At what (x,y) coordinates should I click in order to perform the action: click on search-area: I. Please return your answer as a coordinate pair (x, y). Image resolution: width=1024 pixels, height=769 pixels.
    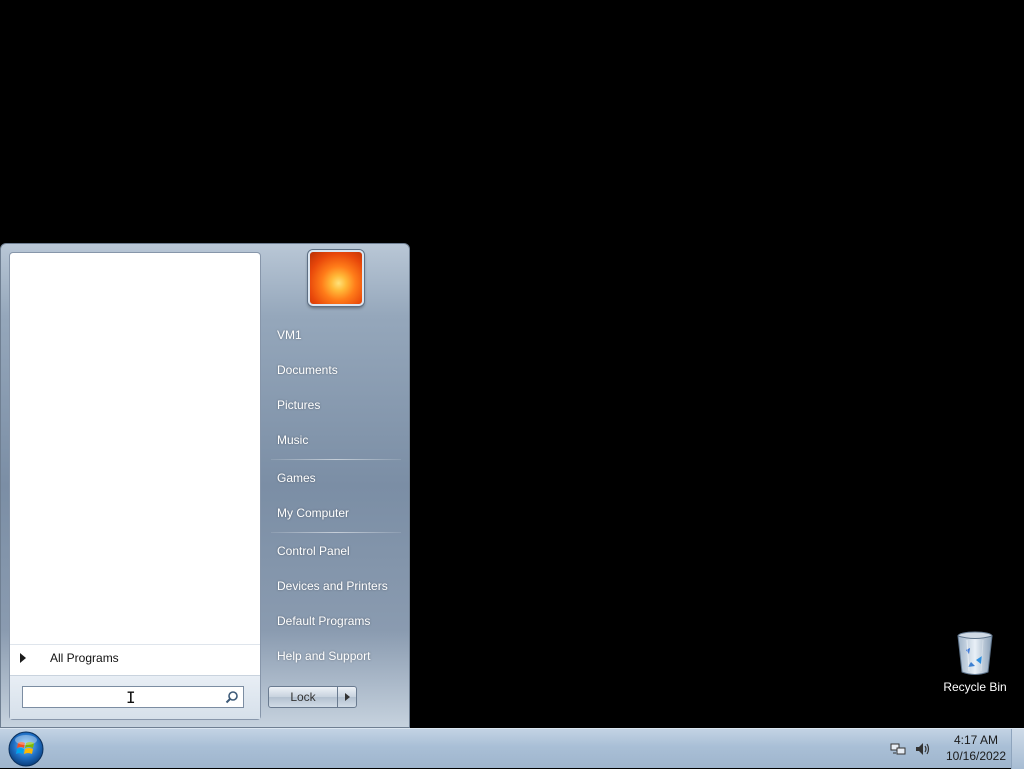
    Looking at the image, I should click on (135, 697).